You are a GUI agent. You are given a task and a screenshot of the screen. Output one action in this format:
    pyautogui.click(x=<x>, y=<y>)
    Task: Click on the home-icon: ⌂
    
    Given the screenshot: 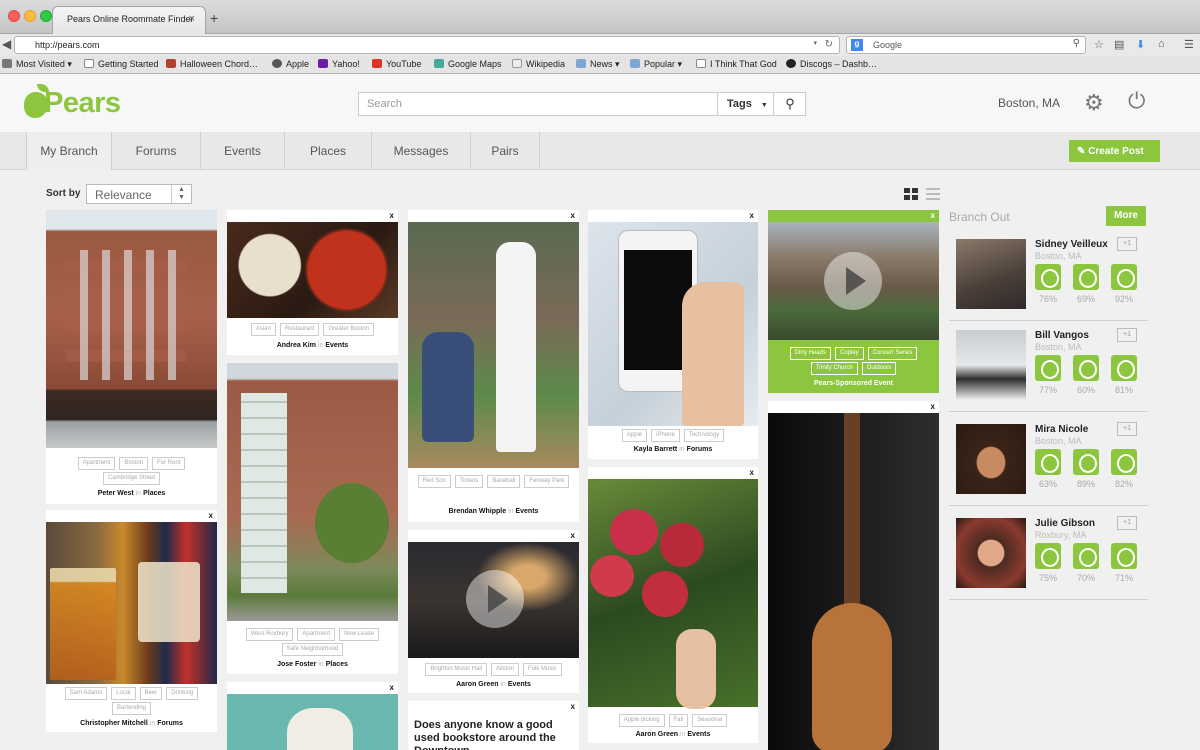 What is the action you would take?
    pyautogui.click(x=1161, y=44)
    